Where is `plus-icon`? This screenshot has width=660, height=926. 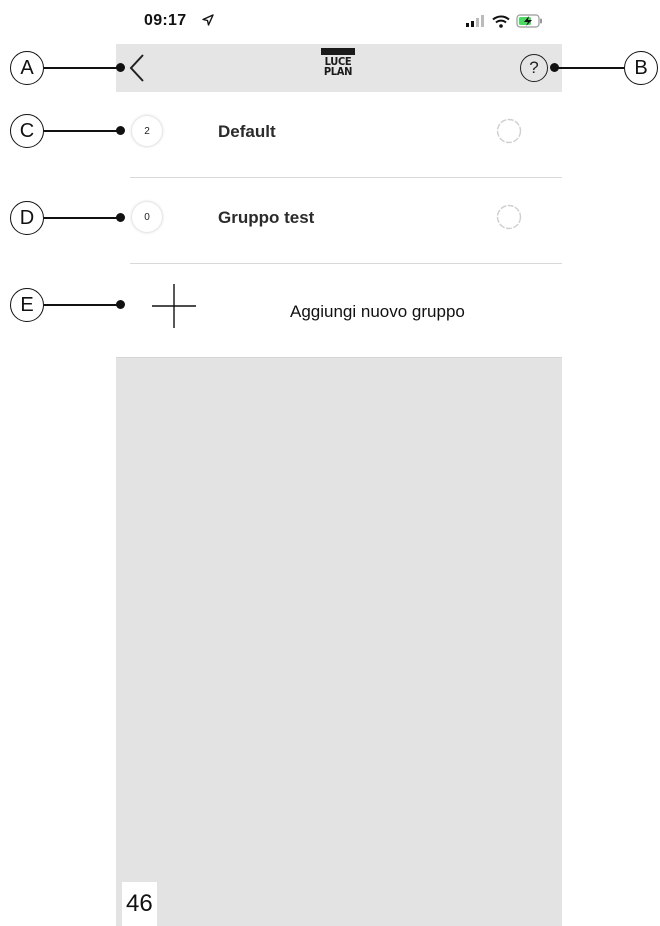
plus-icon is located at coordinates (174, 306).